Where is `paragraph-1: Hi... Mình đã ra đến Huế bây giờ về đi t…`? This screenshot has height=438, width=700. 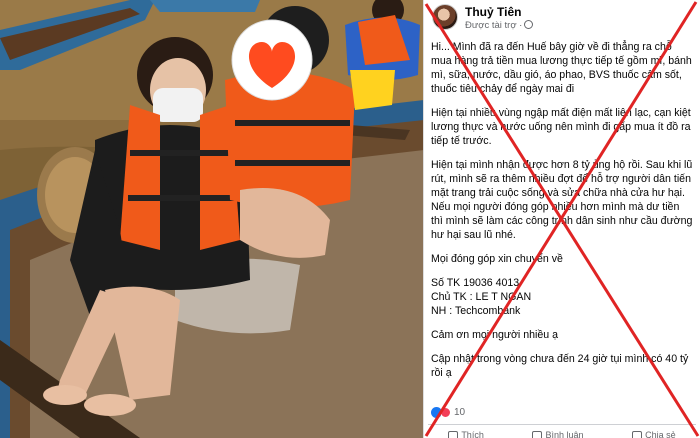
paragraph-1: Hi... Mình đã ra đến Huế bây giờ về đi t… is located at coordinates (561, 68).